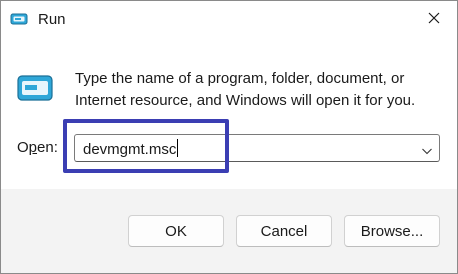  Describe the element at coordinates (35, 88) in the screenshot. I see `run-icon` at that location.